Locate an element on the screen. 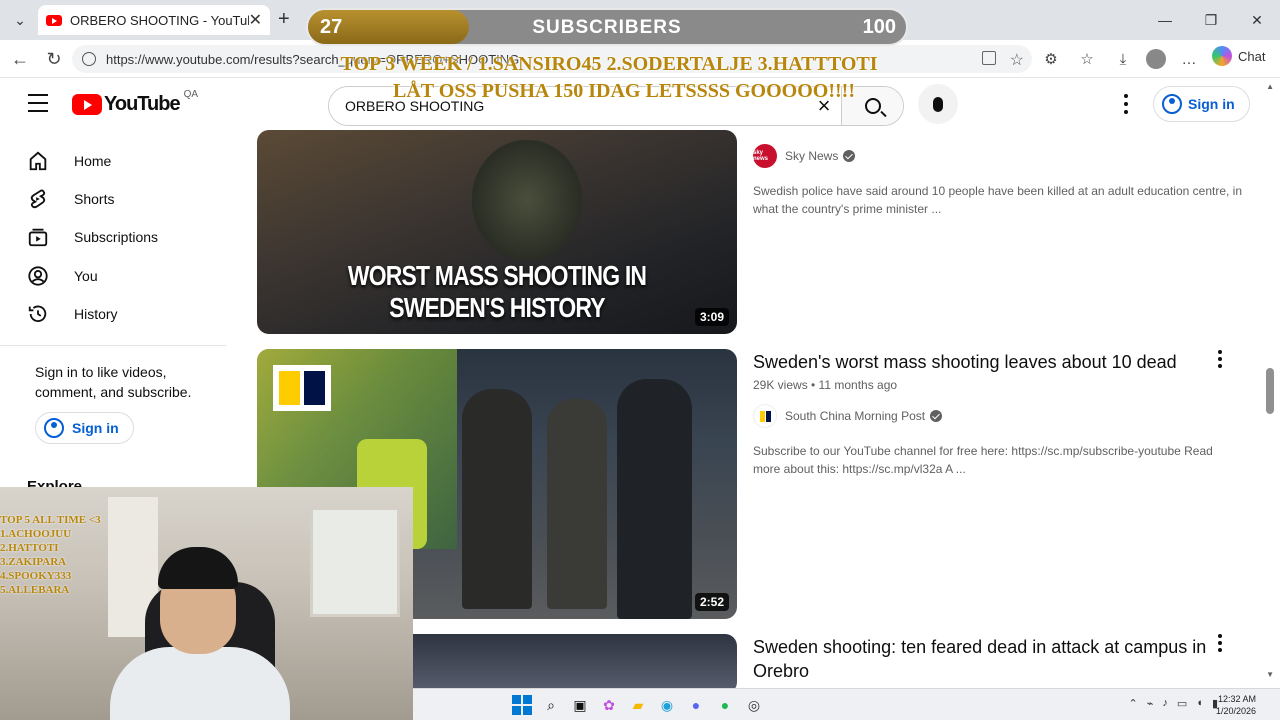 This screenshot has width=1280, height=720. menu-icon is located at coordinates (38, 103).